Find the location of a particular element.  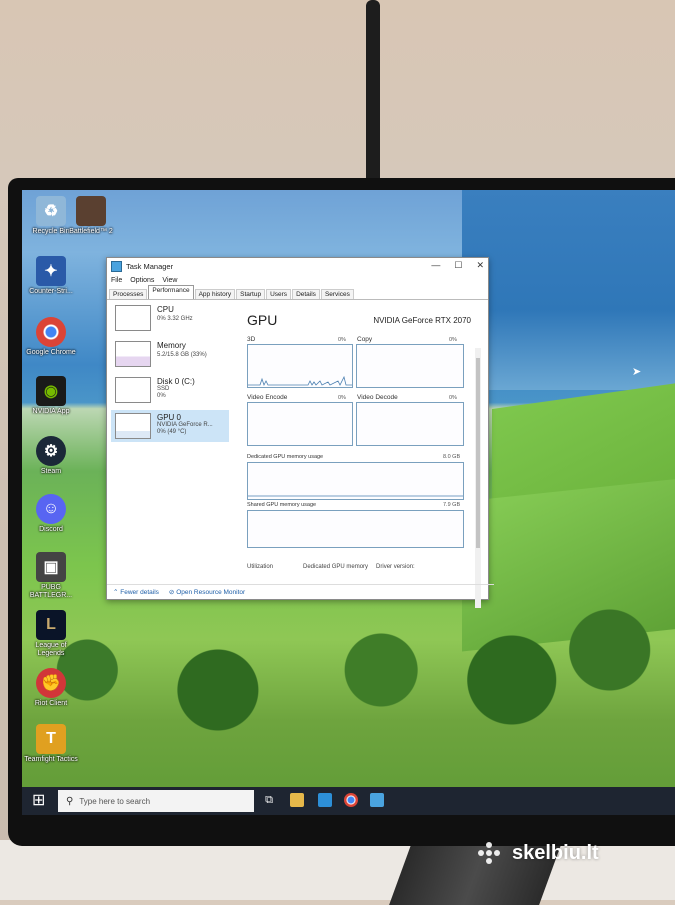

mail-icon is located at coordinates (325, 800).